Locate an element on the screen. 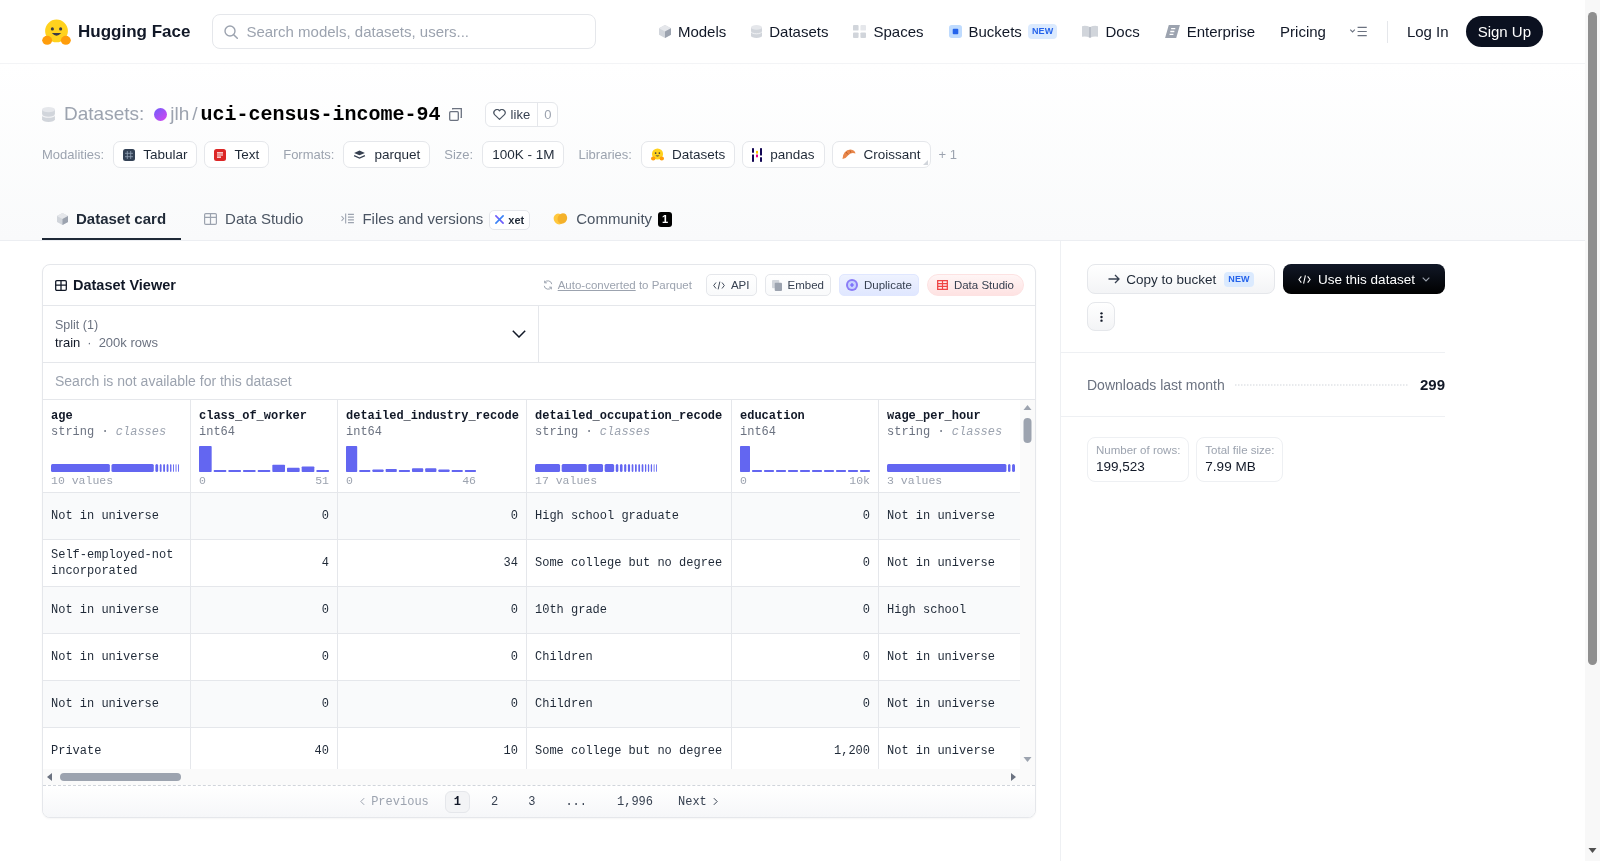  smiling-face-logo is located at coordinates (56, 31).